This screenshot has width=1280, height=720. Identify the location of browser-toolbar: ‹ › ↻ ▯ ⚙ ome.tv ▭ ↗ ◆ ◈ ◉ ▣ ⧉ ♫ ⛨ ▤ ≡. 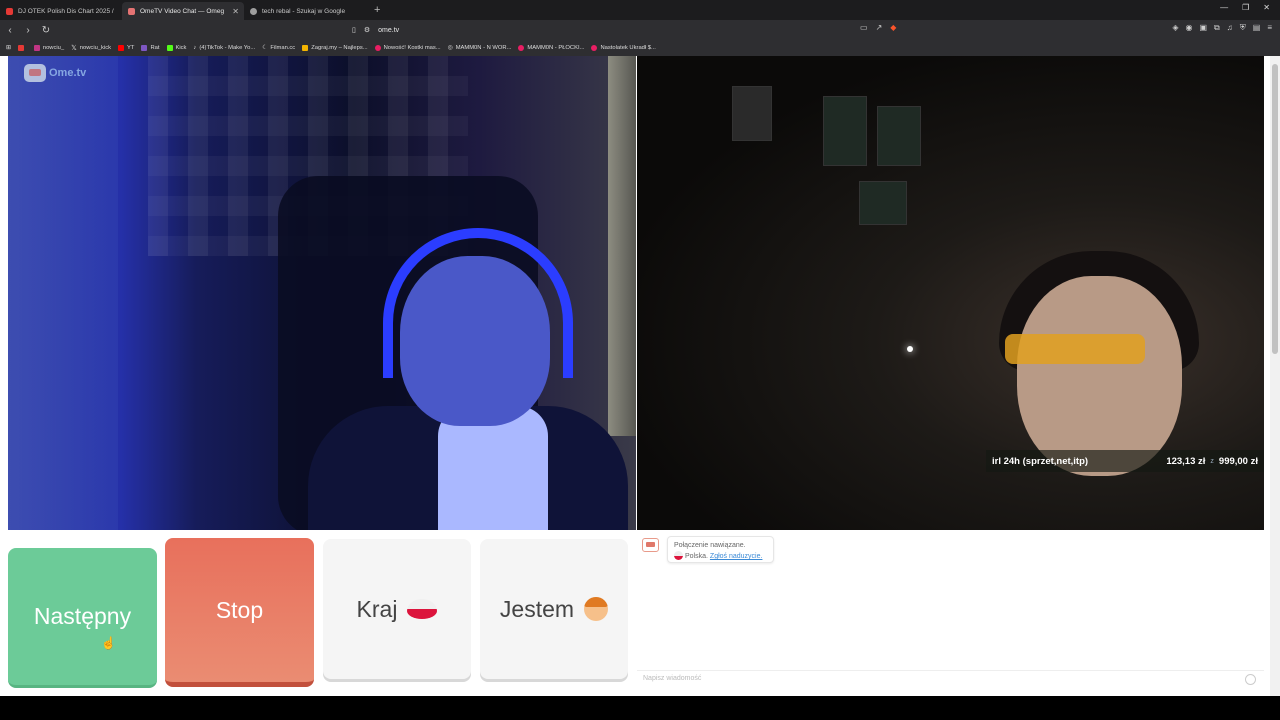
(640, 30).